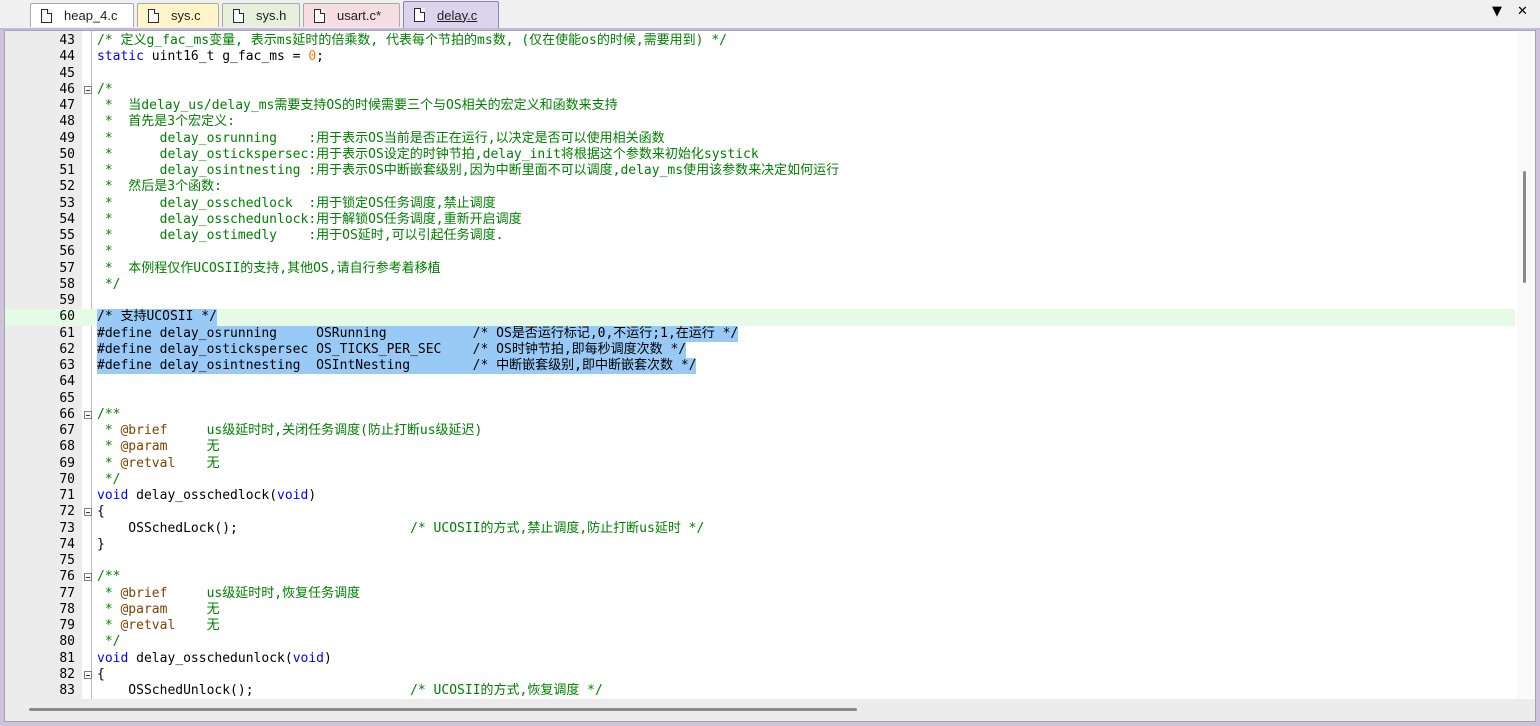 Image resolution: width=1540 pixels, height=726 pixels. I want to click on code-text: * delay_ostimedly :用于OS延时,可以引起任务调度., so click(300, 235).